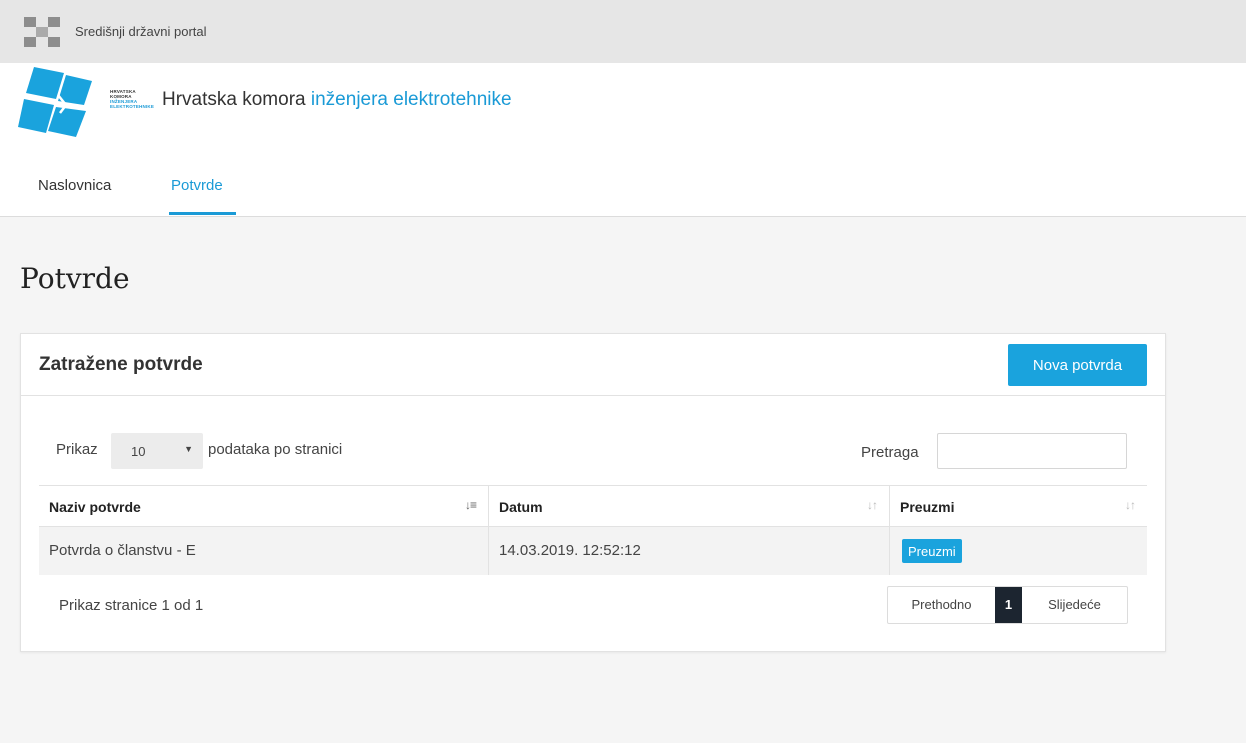 This screenshot has height=743, width=1246. What do you see at coordinates (941, 605) in the screenshot?
I see `previous-page-button: Prethodno` at bounding box center [941, 605].